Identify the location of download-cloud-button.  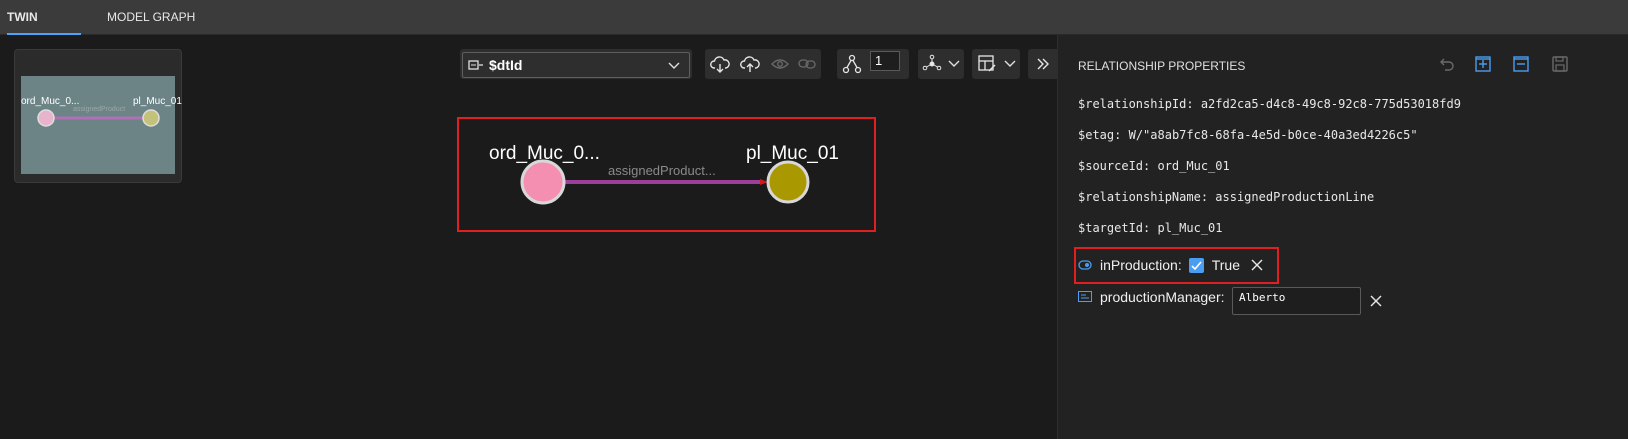
(720, 64).